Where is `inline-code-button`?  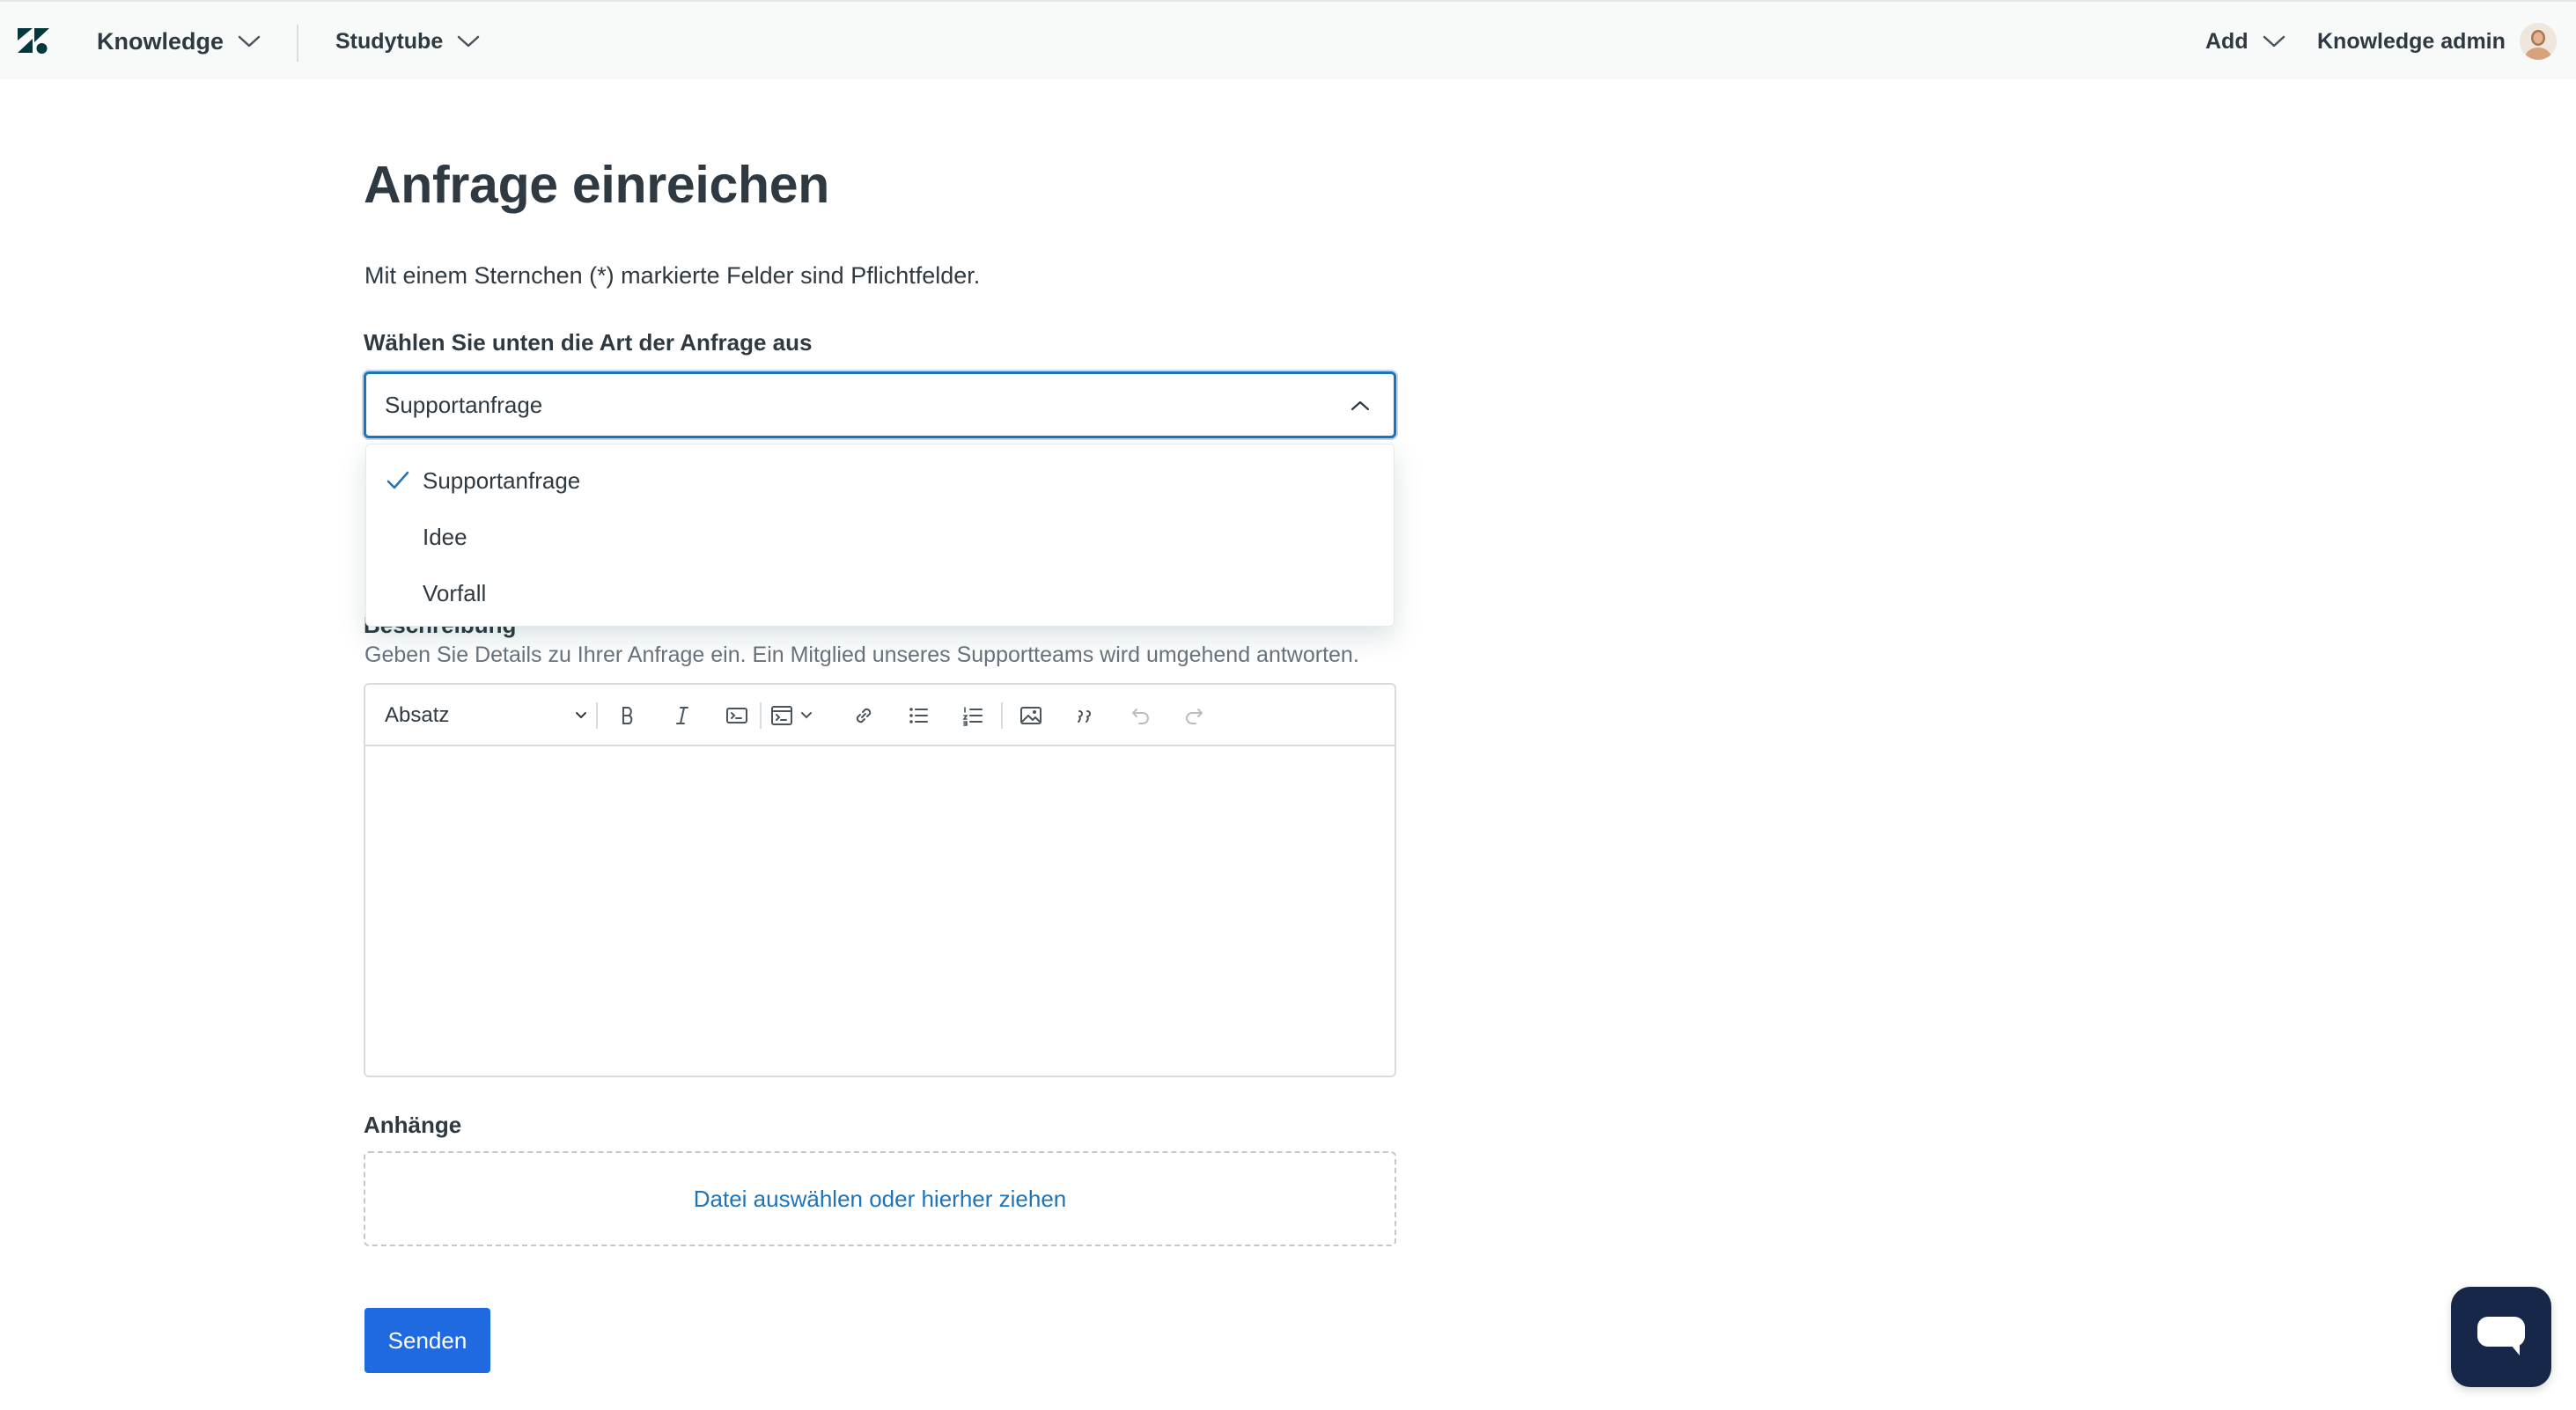 inline-code-button is located at coordinates (737, 715).